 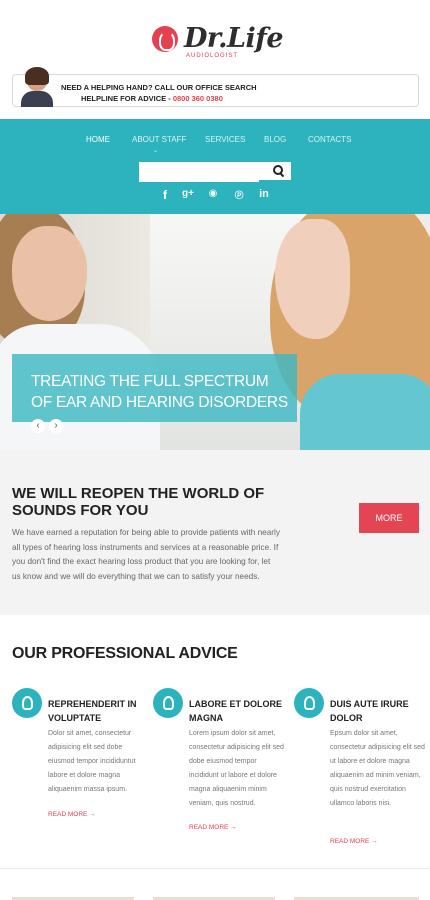 I want to click on hero-title-line1: TREATING THE FULL SPECTRUM, so click(x=150, y=381).